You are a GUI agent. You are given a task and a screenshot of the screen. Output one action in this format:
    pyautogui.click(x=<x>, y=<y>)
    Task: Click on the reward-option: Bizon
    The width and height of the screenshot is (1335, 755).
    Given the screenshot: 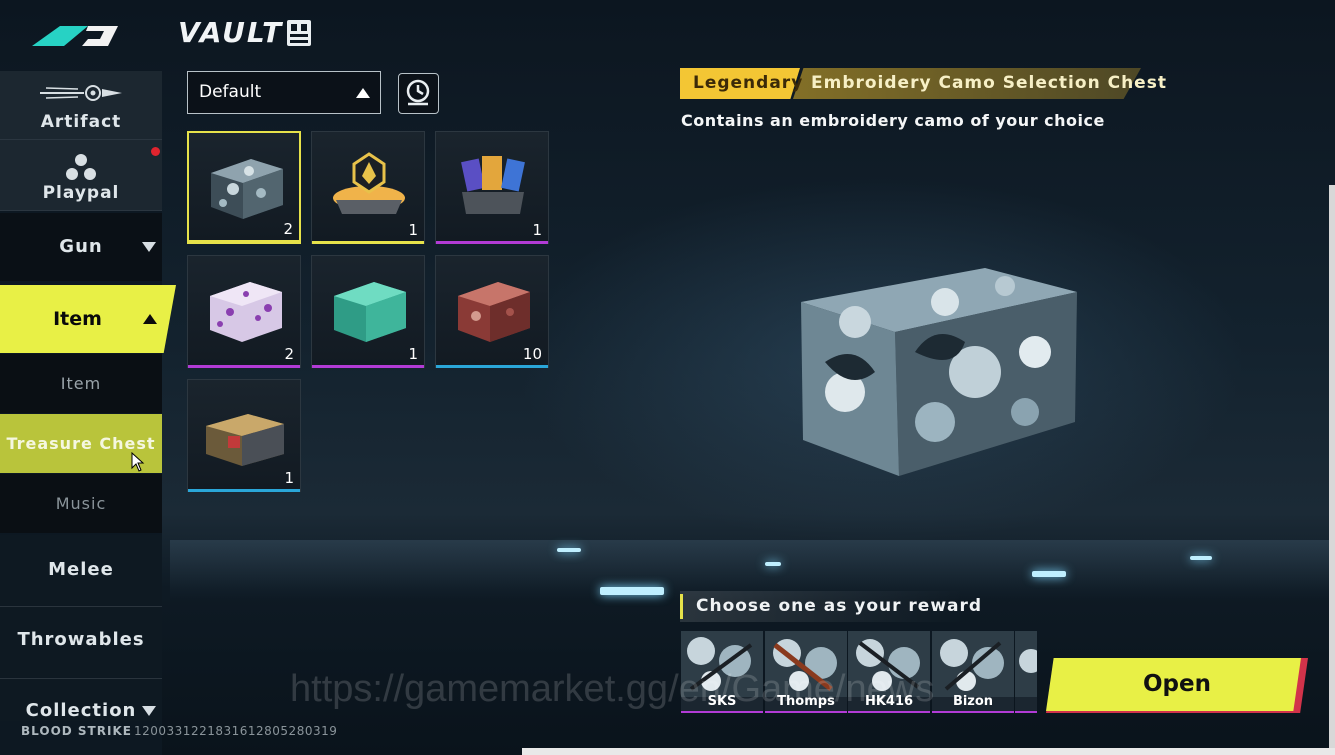 What is the action you would take?
    pyautogui.click(x=973, y=672)
    